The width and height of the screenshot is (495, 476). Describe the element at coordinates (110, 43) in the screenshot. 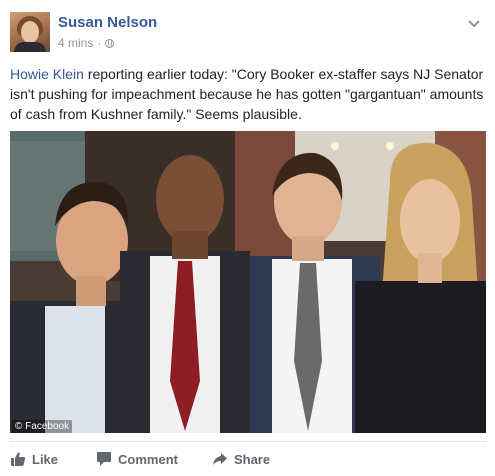

I see `globe-icon` at that location.